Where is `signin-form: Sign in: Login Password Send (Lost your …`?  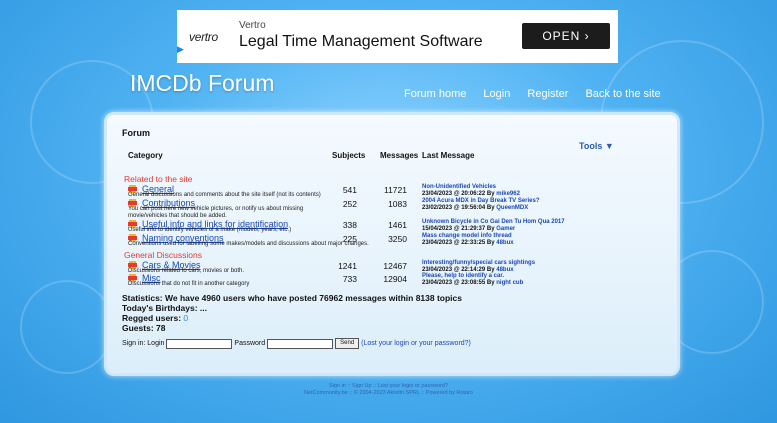 signin-form: Sign in: Login Password Send (Lost your … is located at coordinates (296, 343).